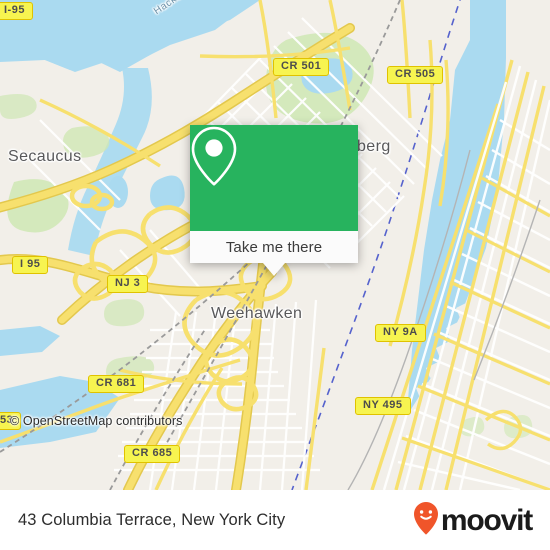 The height and width of the screenshot is (550, 550). I want to click on route-shield-cr685: CR 685, so click(152, 454).